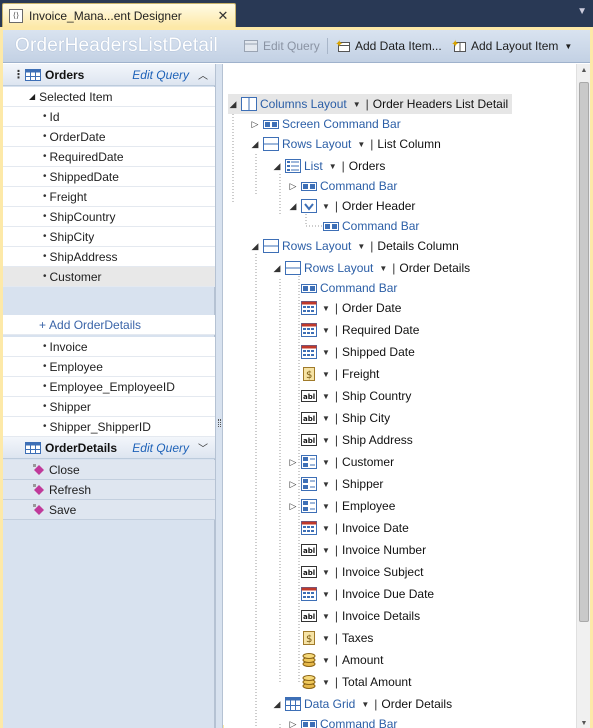 This screenshot has height=728, width=593. What do you see at coordinates (32, 96) in the screenshot?
I see `expand-arrow-icon: ◢` at bounding box center [32, 96].